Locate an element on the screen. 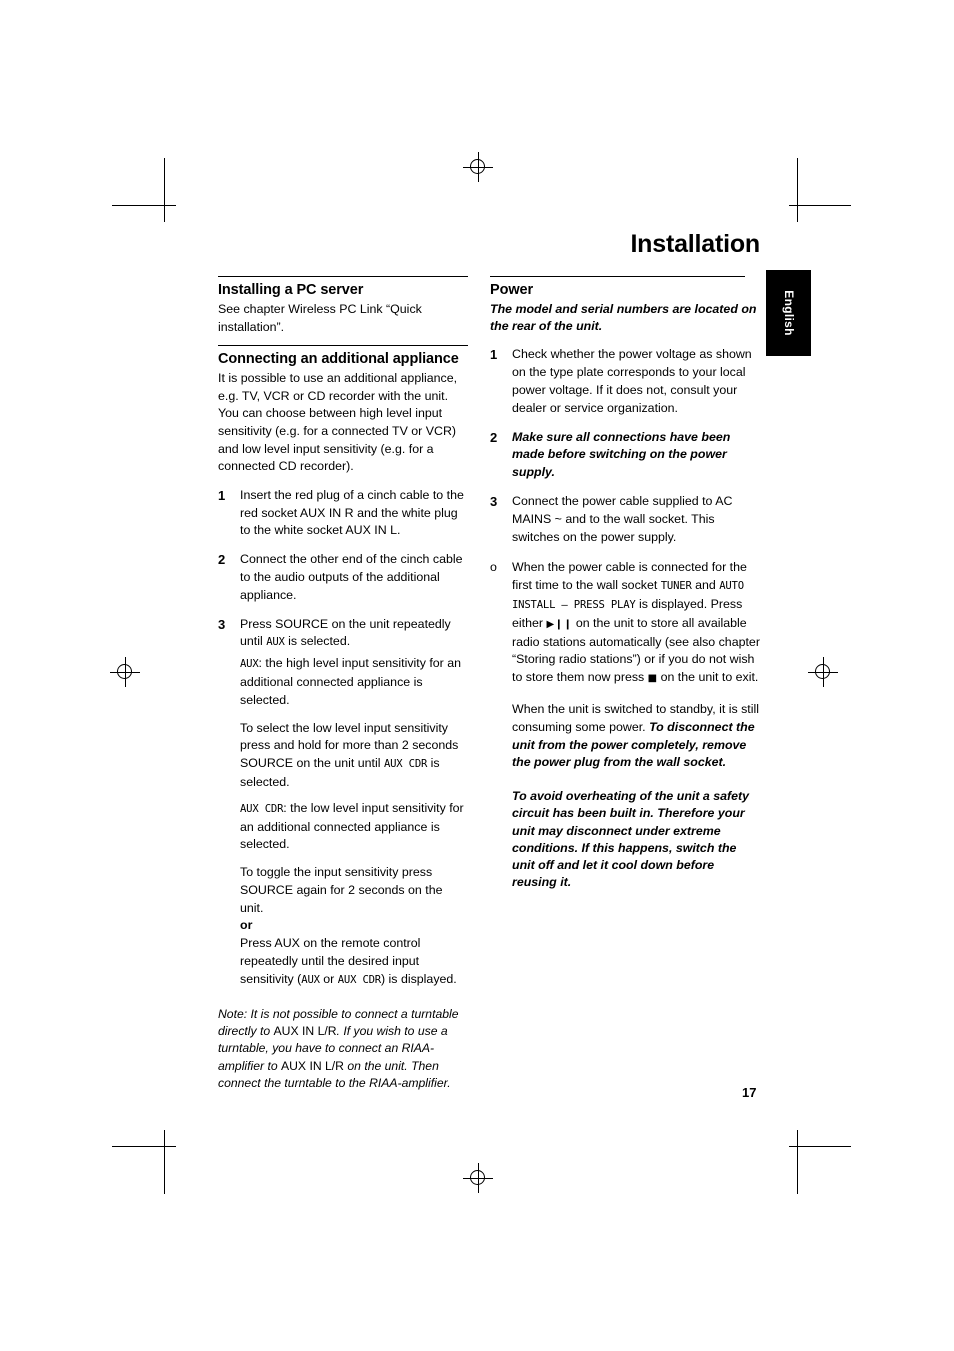 This screenshot has height=1351, width=954. step-text-tail: is selected. is located at coordinates (317, 641).